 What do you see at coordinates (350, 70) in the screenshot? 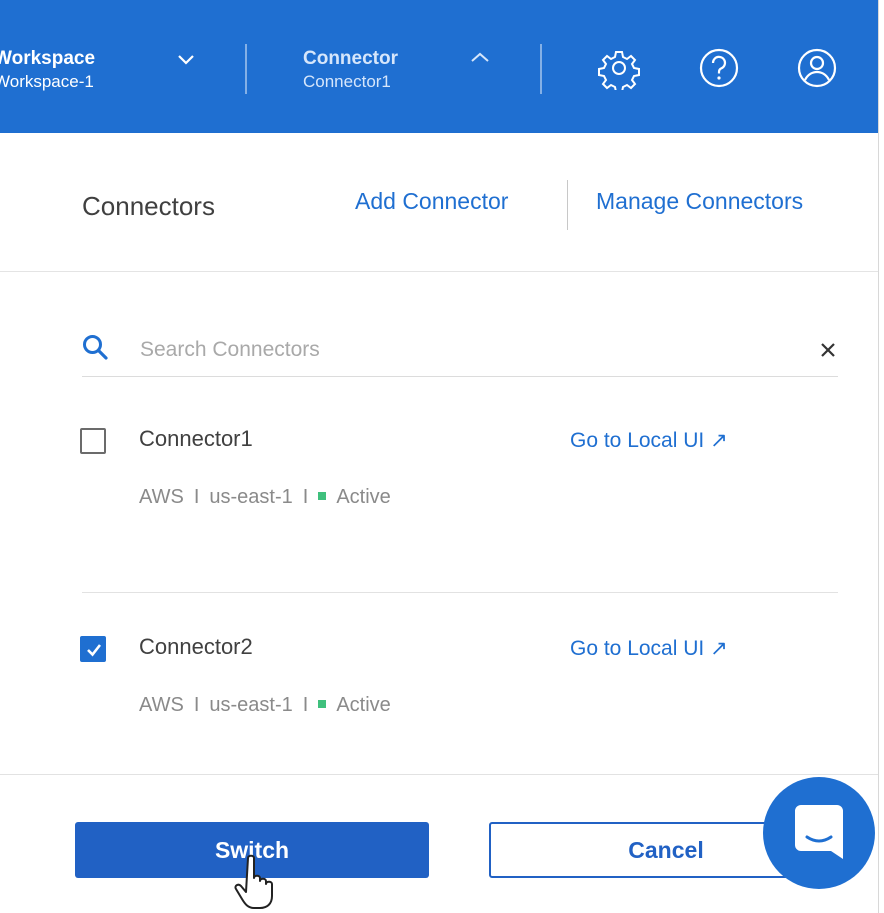
I see `connector-selector: Connector Connector1` at bounding box center [350, 70].